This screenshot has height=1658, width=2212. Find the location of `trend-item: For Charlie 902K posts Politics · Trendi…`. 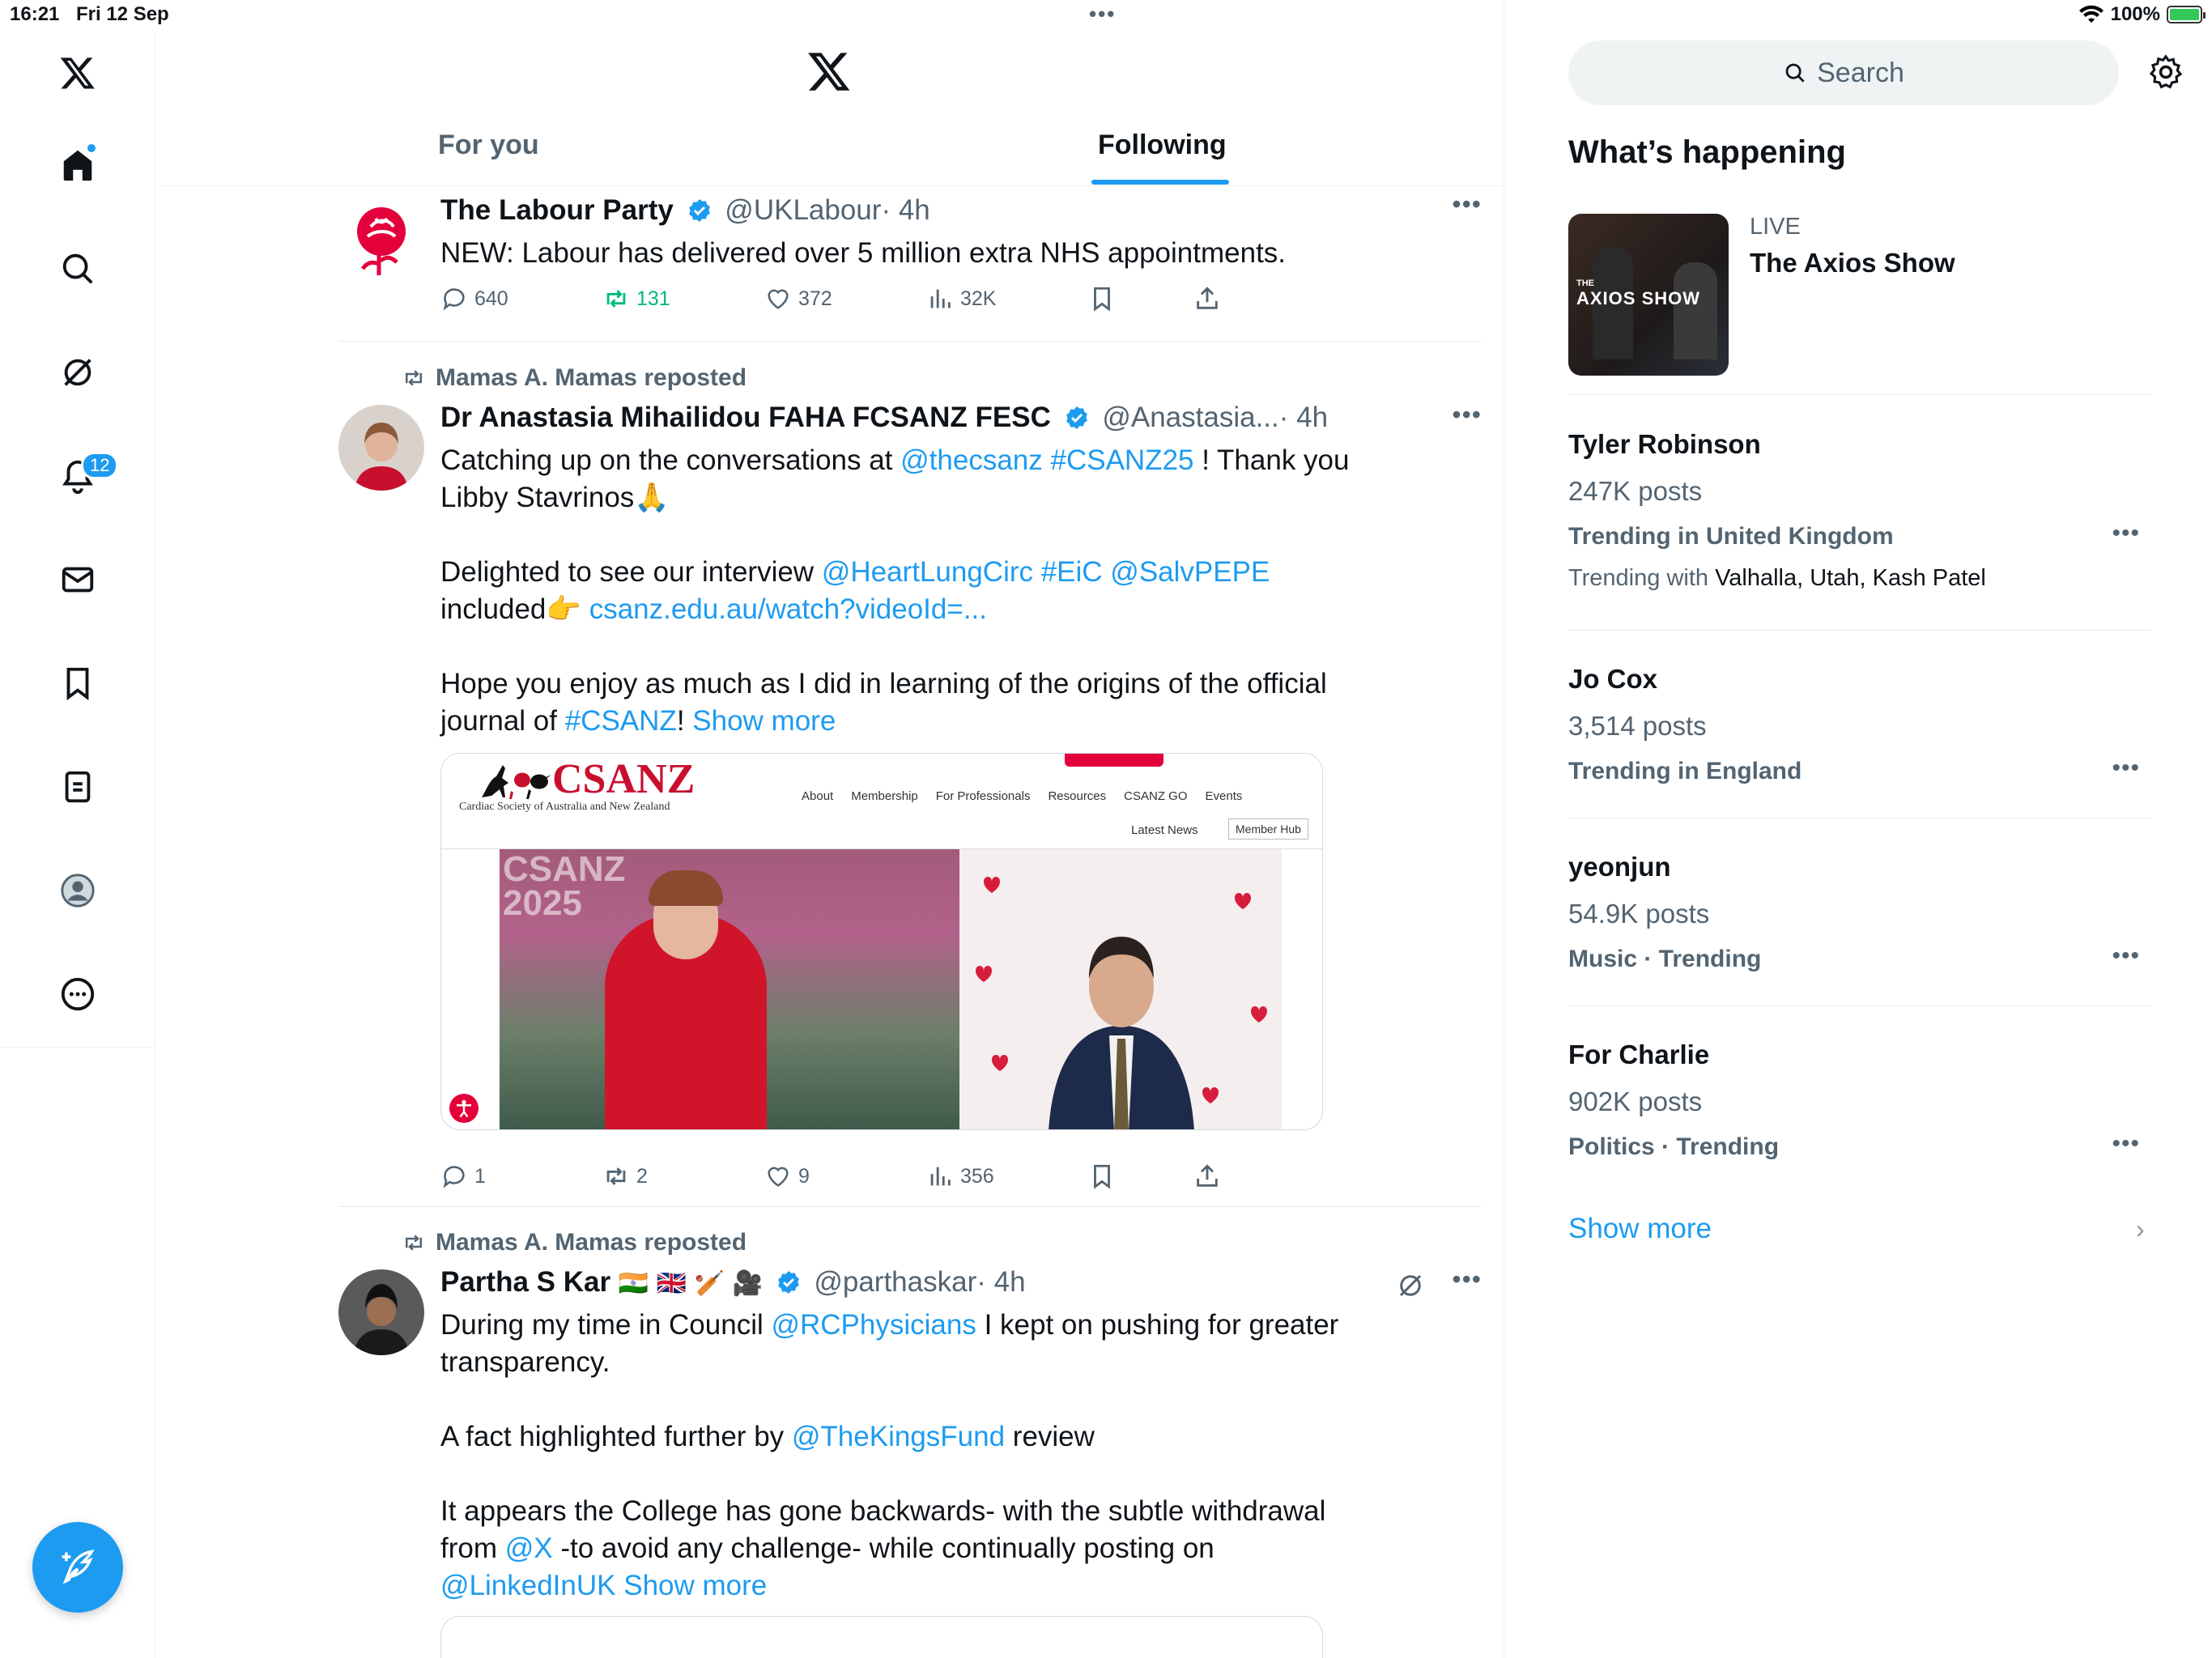

trend-item: For Charlie 902K posts Politics · Trendi… is located at coordinates (1860, 1107).